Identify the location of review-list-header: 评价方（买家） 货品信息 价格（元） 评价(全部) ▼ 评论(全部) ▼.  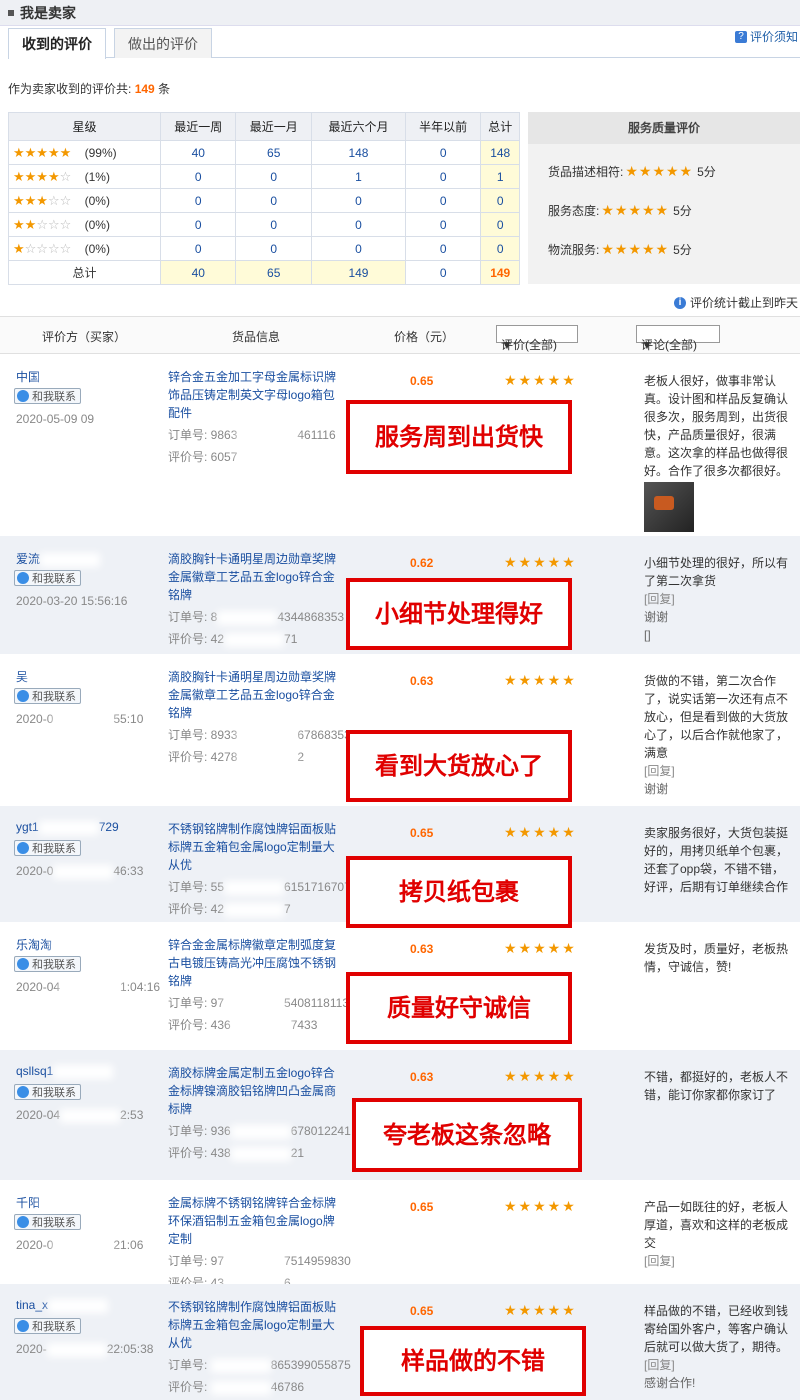
(400, 335).